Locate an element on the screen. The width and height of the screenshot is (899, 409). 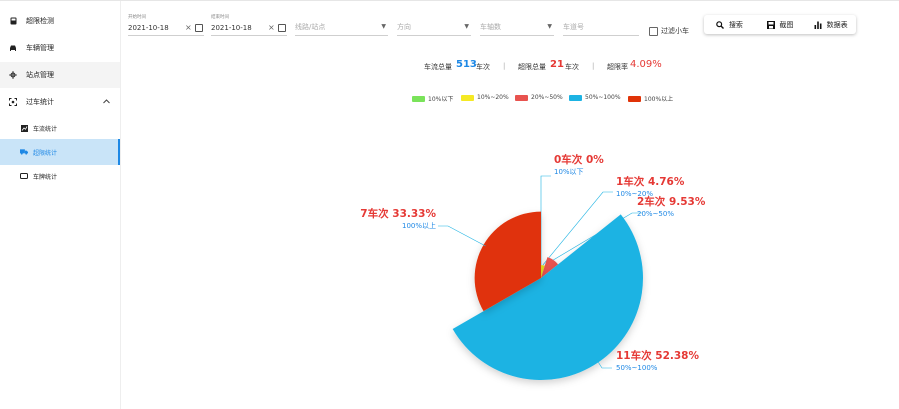
slice-value-label-3: 11车次 52.38% is located at coordinates (657, 355).